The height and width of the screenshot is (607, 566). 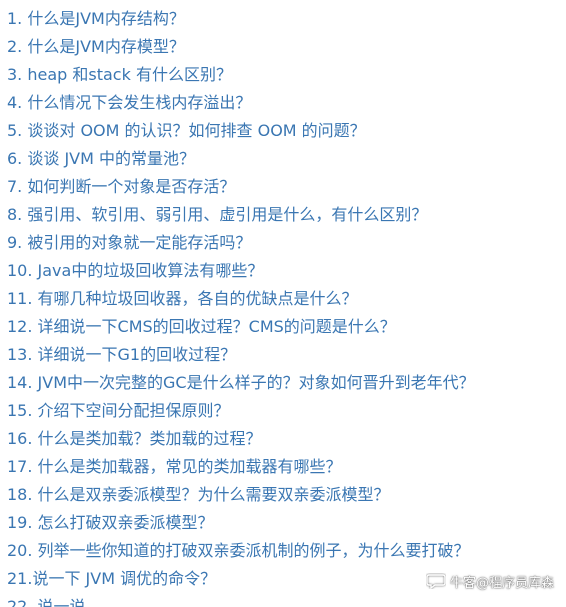 What do you see at coordinates (134, 438) in the screenshot?
I see `list-item: 16. 什么是类加载？类加载的过程？` at bounding box center [134, 438].